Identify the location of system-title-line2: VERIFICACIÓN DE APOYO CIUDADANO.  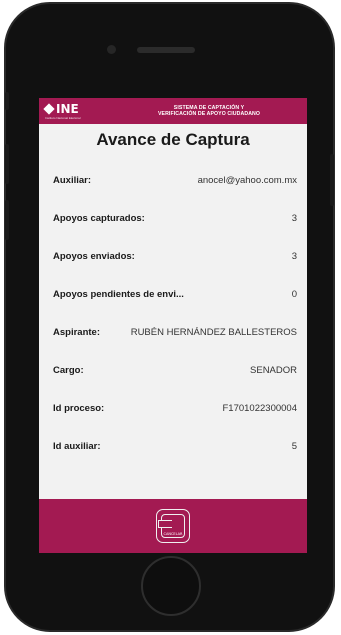
(209, 114).